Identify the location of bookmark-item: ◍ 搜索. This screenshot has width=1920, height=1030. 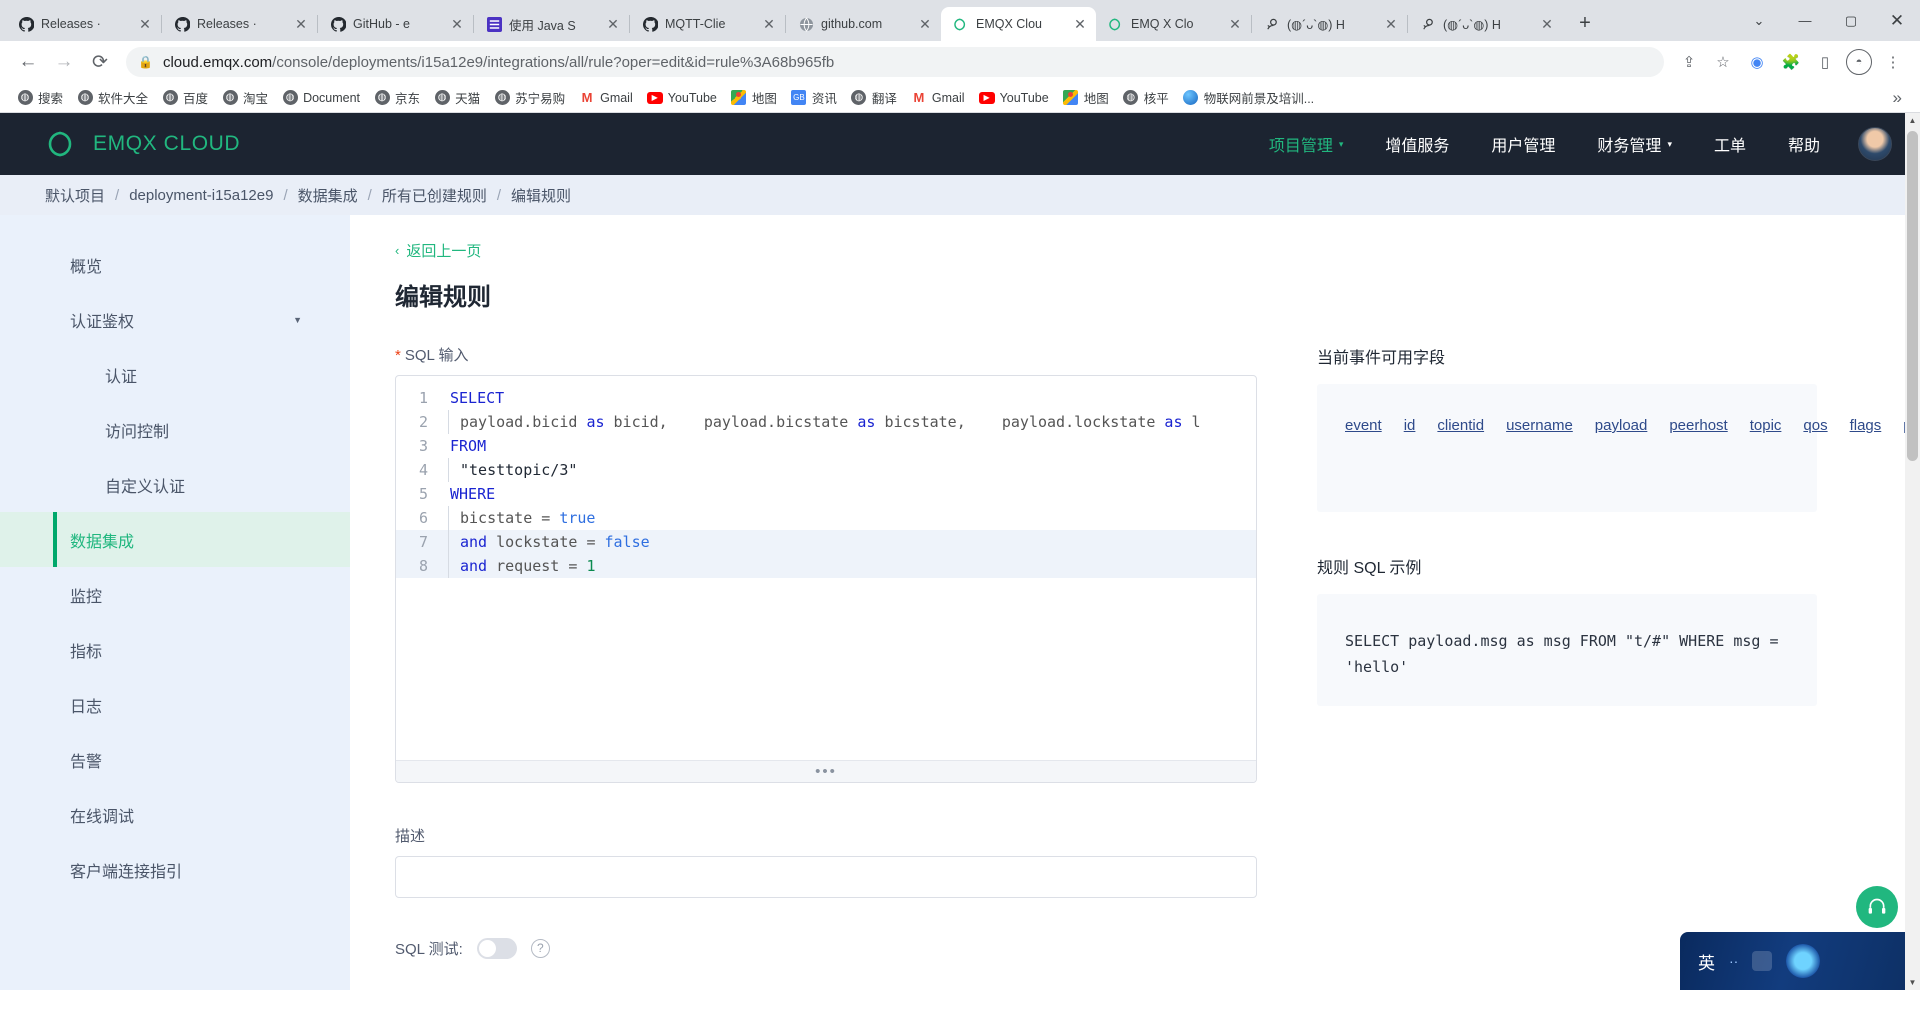
(40, 97).